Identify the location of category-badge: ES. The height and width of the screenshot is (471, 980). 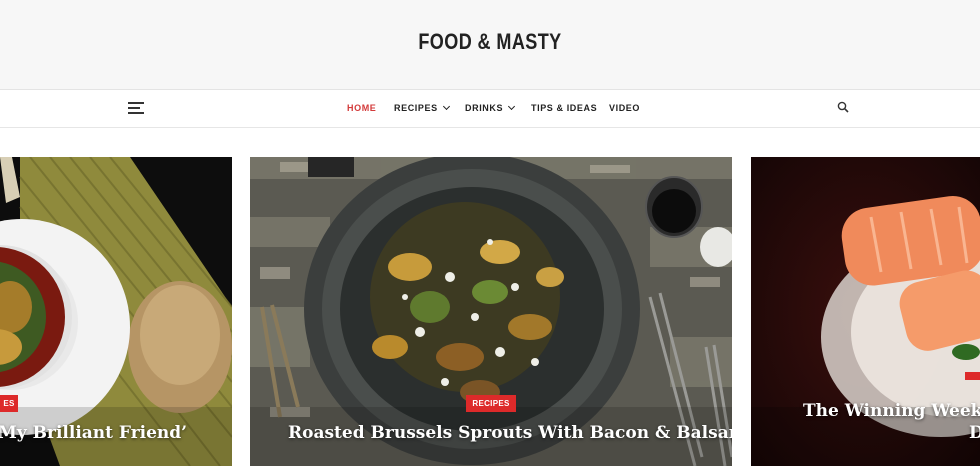
(9, 403).